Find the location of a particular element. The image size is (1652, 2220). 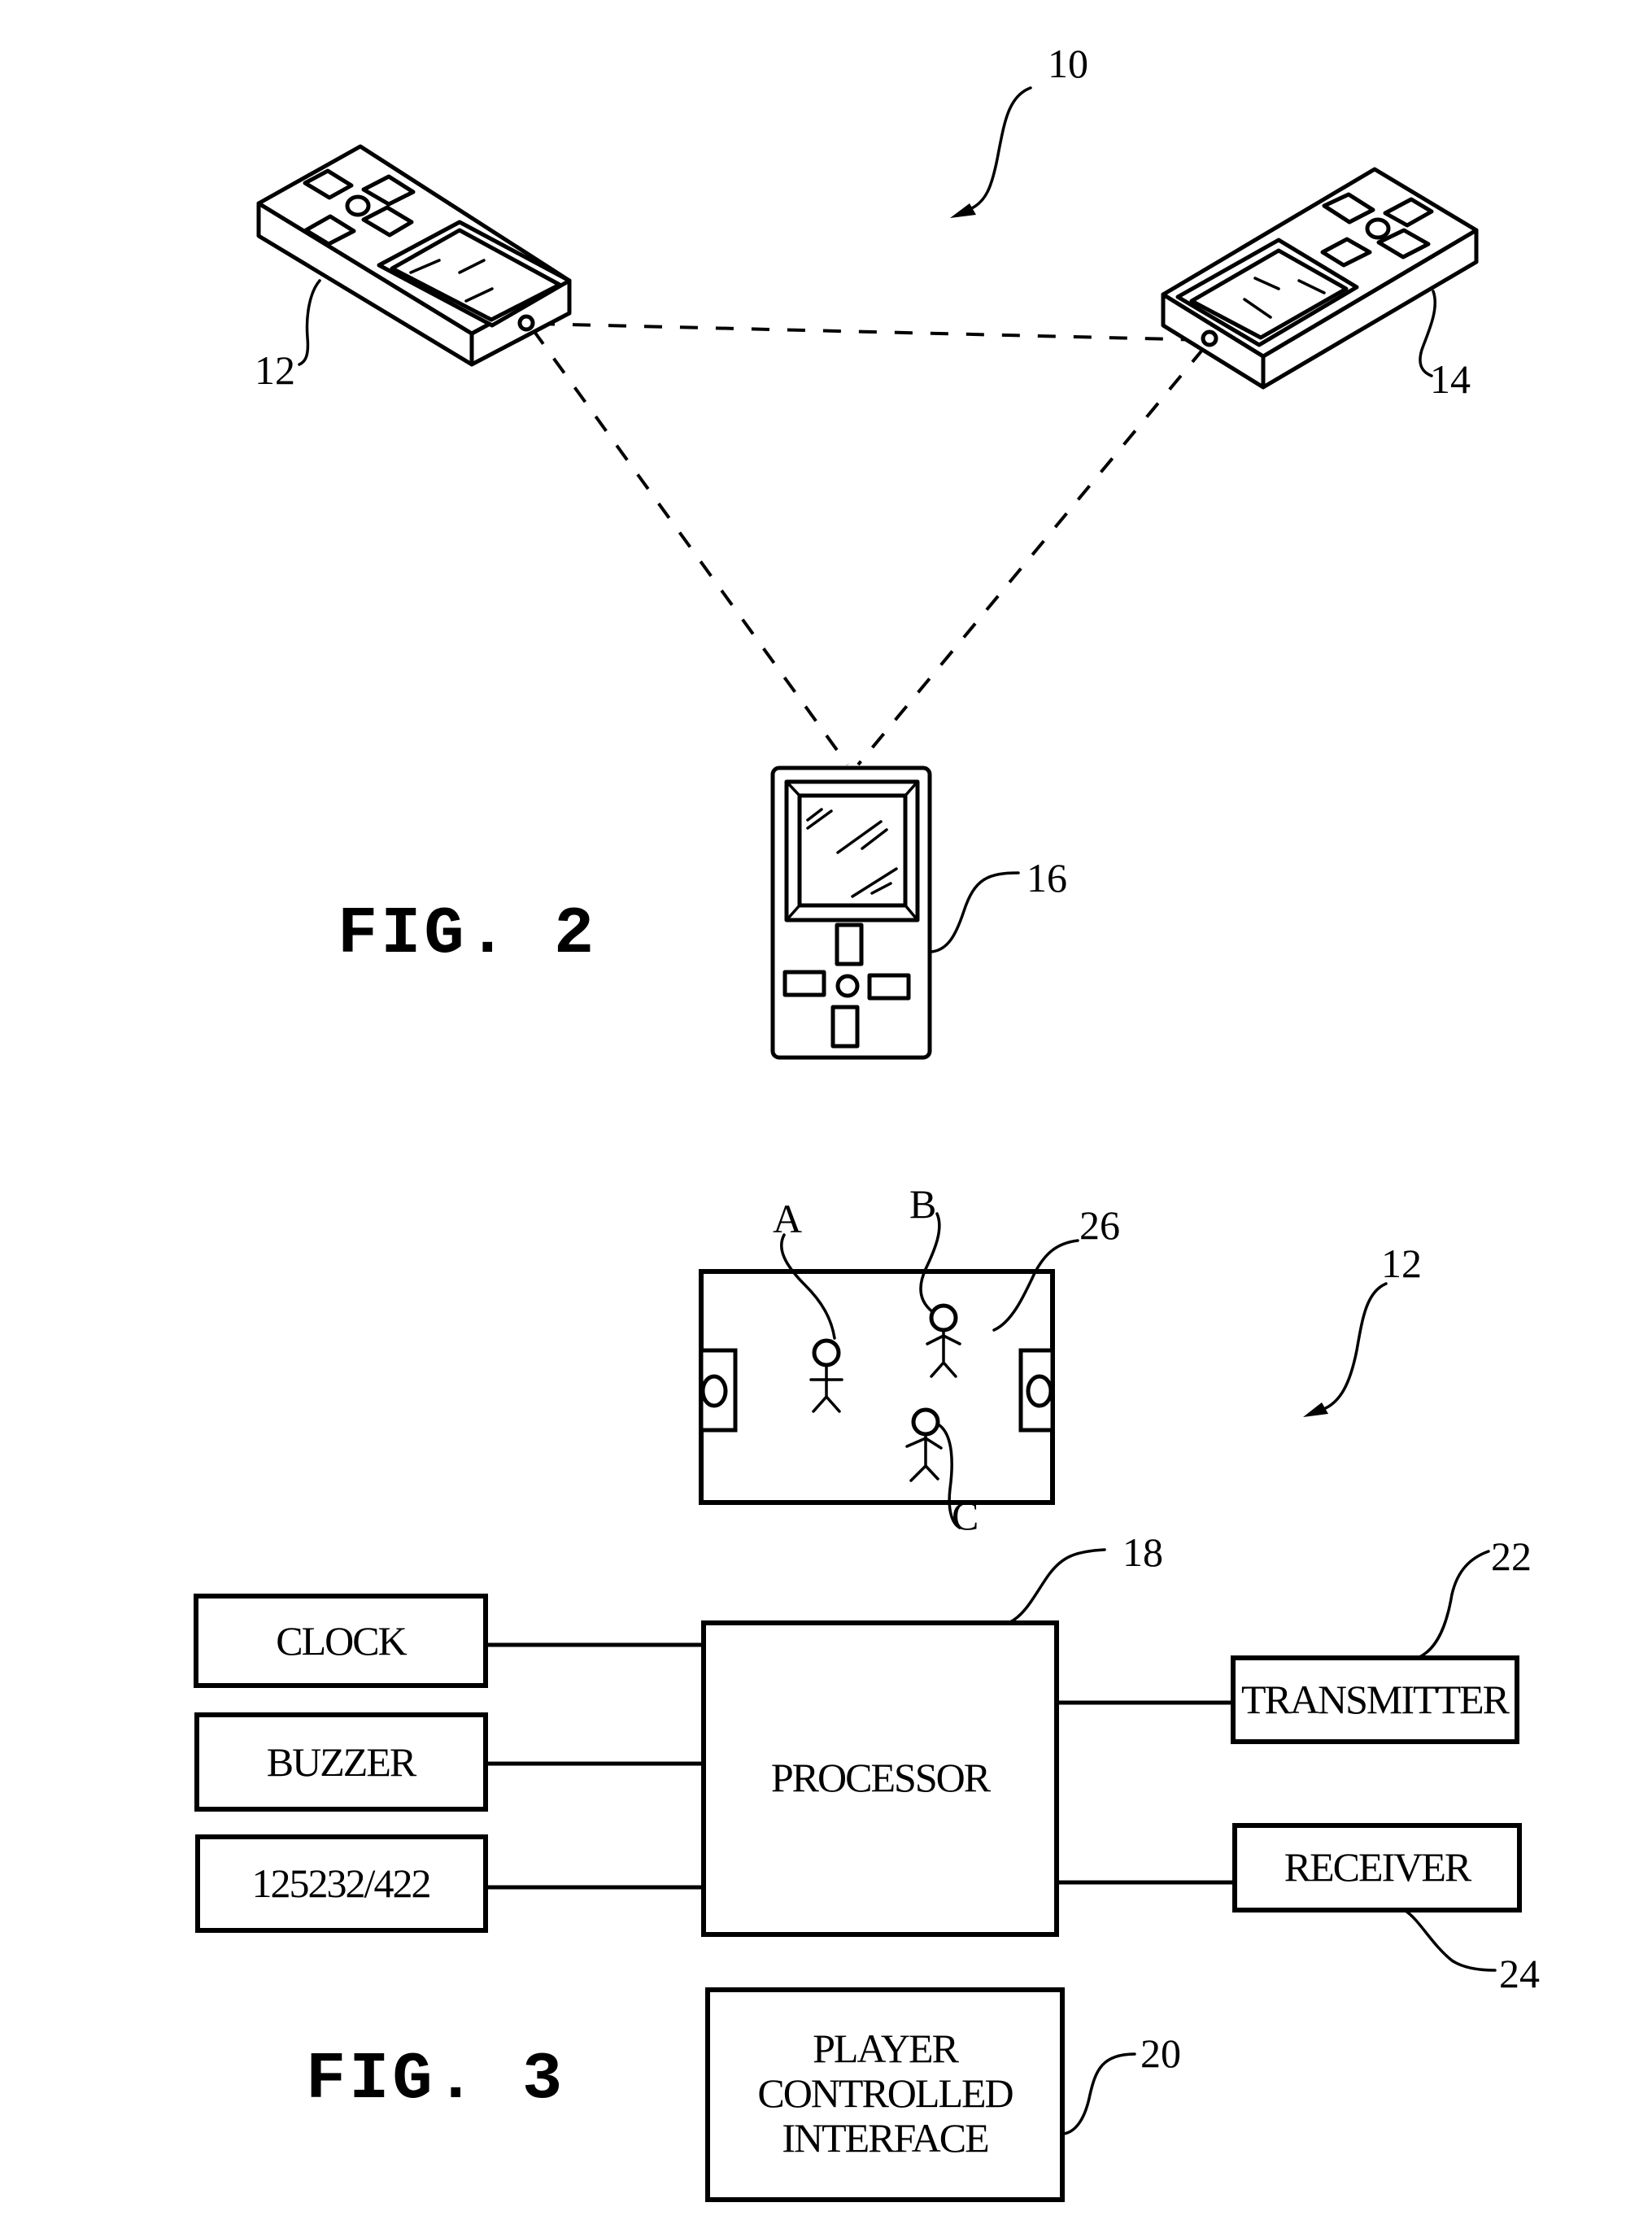

ref-label-16: 16 is located at coordinates (1047, 878).